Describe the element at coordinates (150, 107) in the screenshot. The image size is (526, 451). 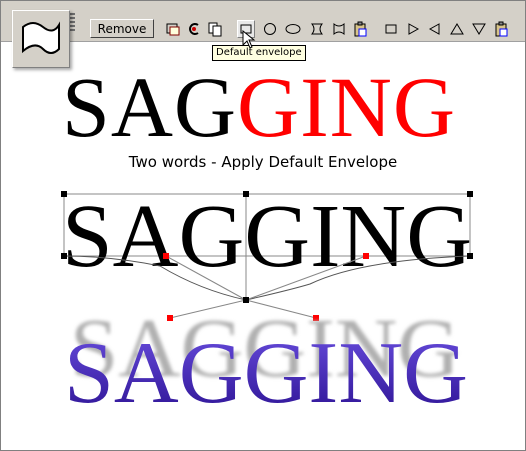
I see `title-black-part: SAG` at that location.